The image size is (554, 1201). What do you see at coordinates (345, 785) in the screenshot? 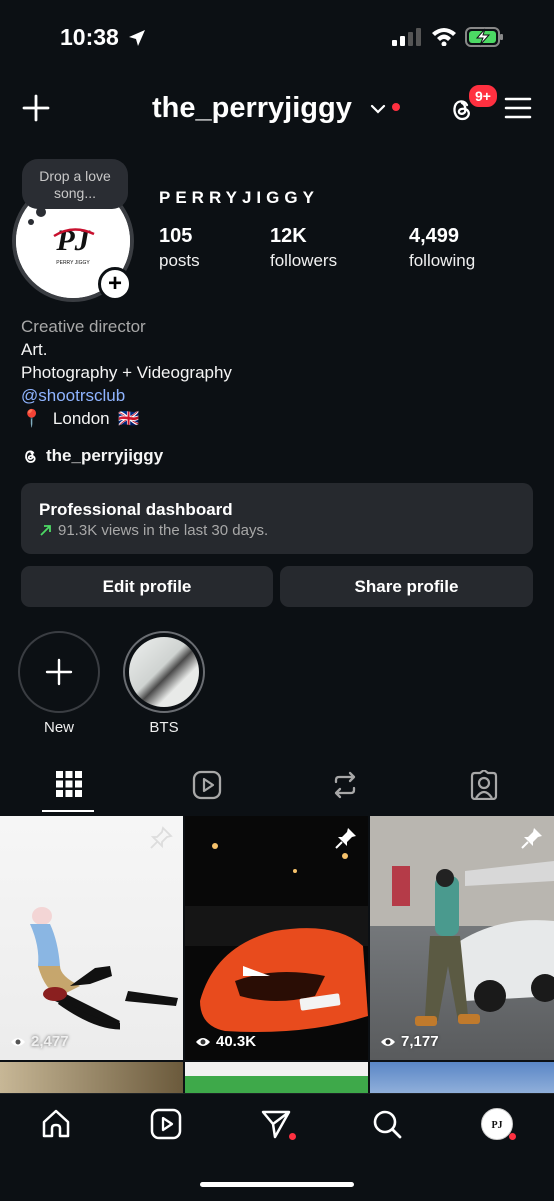
I see `reposts-icon` at bounding box center [345, 785].